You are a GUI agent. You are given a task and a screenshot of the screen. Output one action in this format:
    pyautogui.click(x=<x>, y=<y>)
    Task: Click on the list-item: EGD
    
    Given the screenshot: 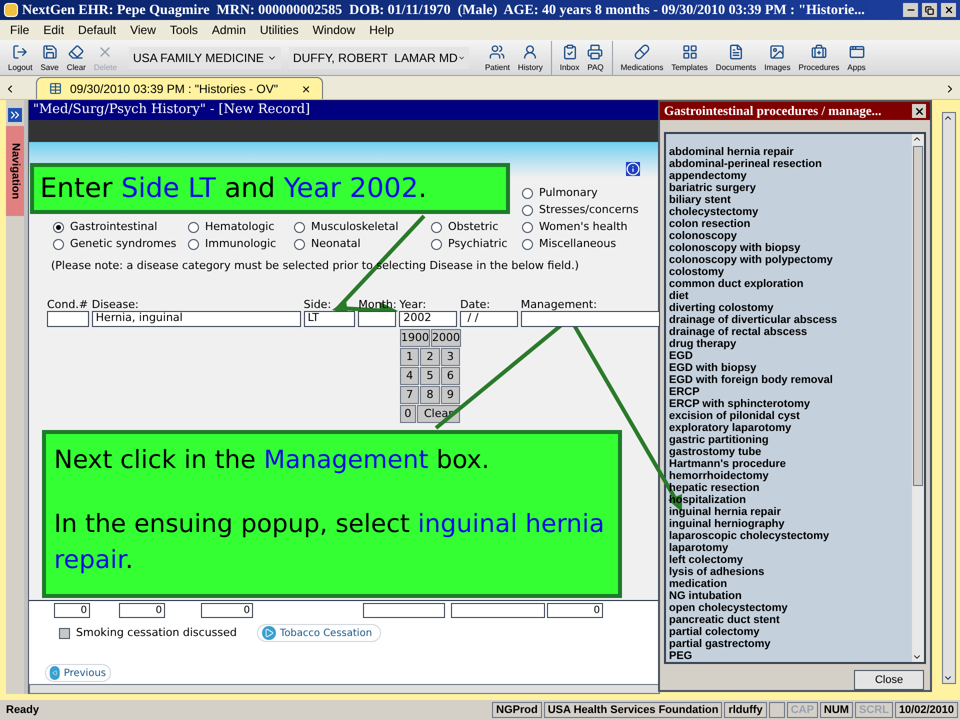 What is the action you would take?
    pyautogui.click(x=790, y=356)
    